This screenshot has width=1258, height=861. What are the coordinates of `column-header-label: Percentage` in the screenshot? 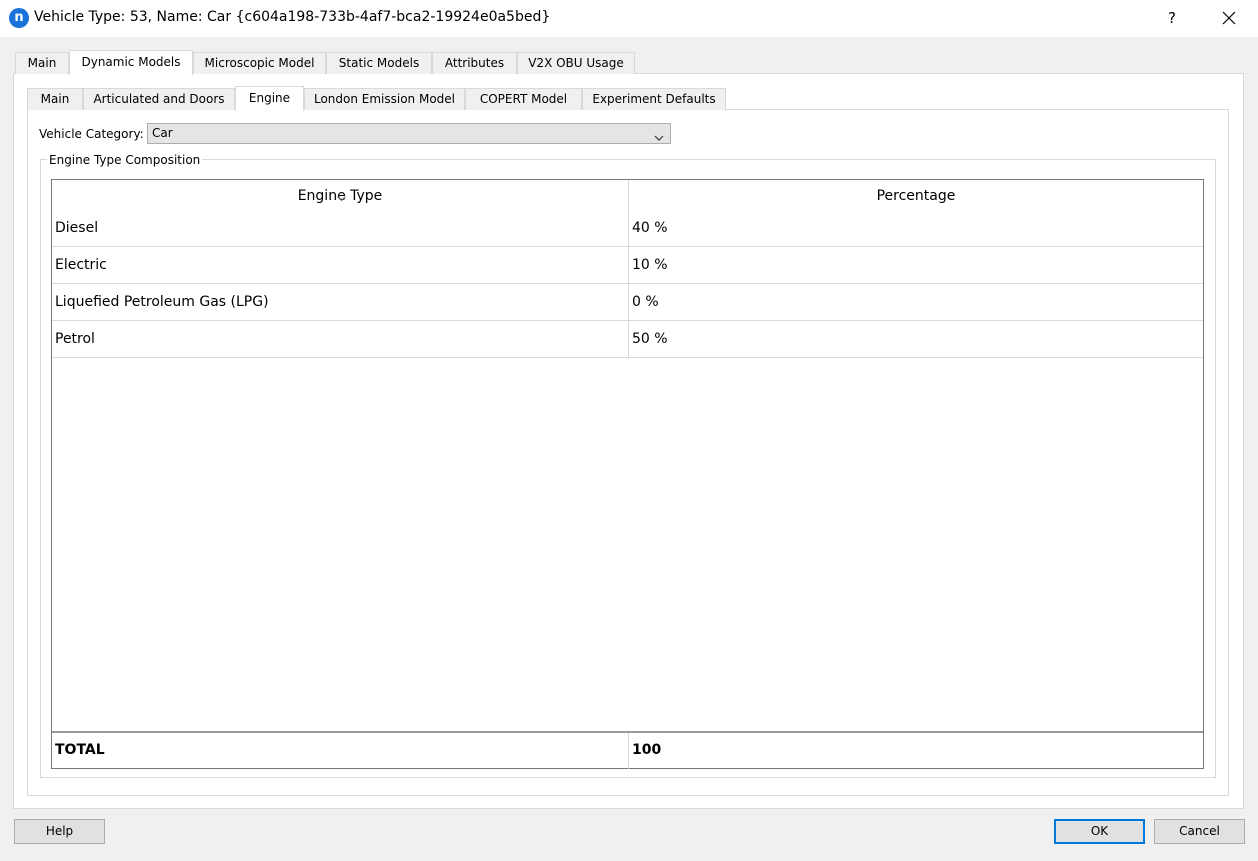 It's located at (916, 196).